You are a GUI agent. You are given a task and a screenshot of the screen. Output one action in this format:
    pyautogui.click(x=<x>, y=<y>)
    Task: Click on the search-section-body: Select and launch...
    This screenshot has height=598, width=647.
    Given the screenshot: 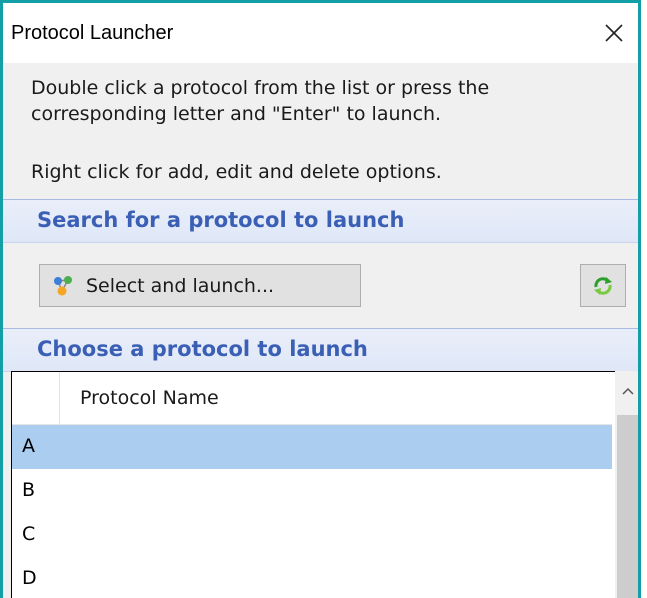 What is the action you would take?
    pyautogui.click(x=320, y=287)
    